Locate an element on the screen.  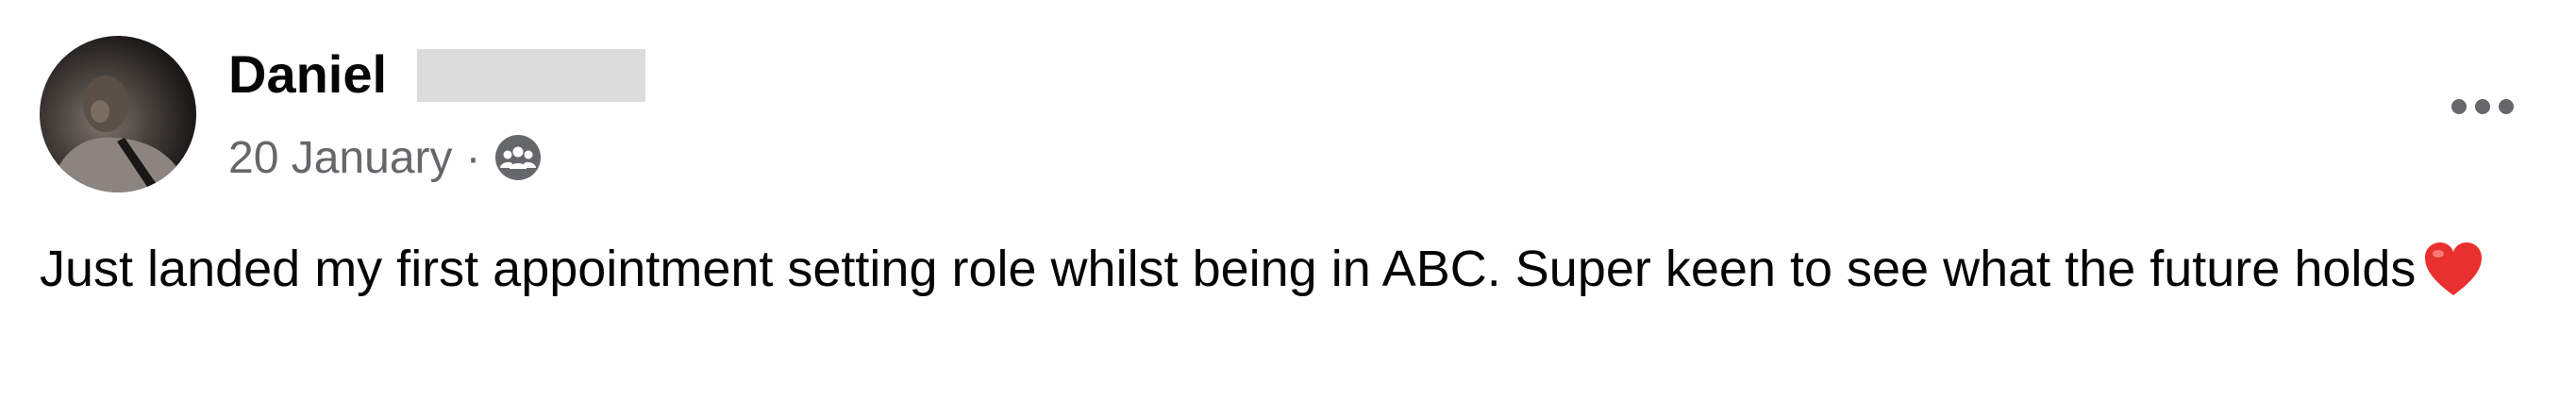
post-date: 20 January is located at coordinates (340, 158).